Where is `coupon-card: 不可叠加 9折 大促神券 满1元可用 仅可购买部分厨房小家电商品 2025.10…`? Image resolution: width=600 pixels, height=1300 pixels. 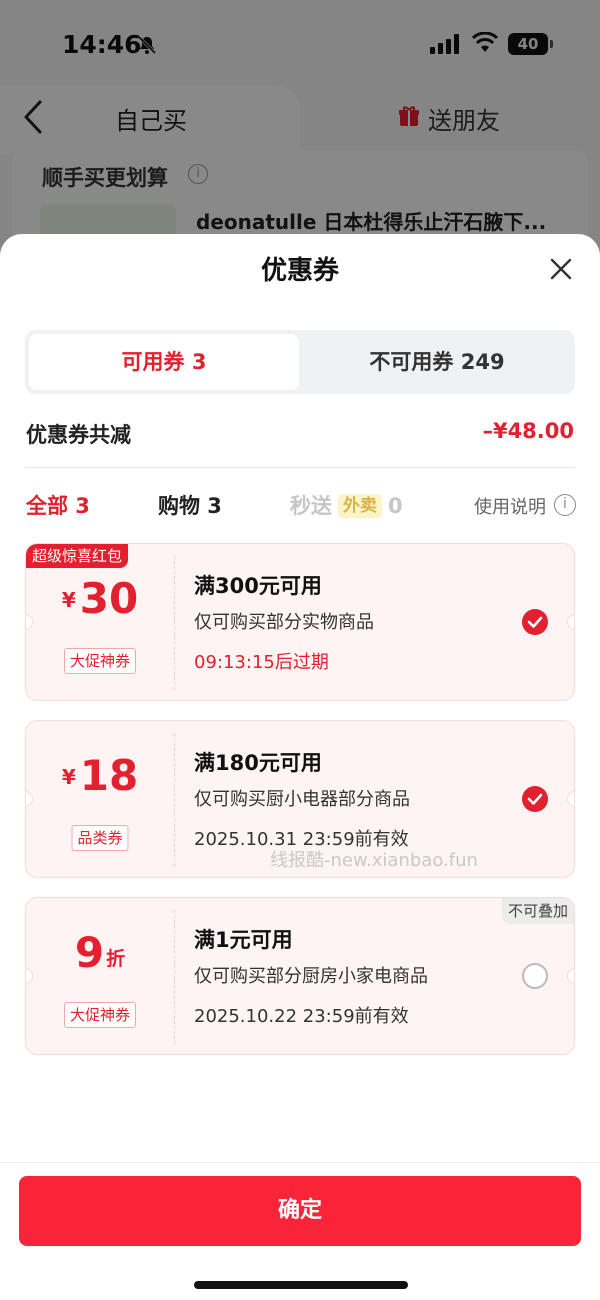 coupon-card: 不可叠加 9折 大促神券 满1元可用 仅可购买部分厨房小家电商品 2025.10… is located at coordinates (300, 976).